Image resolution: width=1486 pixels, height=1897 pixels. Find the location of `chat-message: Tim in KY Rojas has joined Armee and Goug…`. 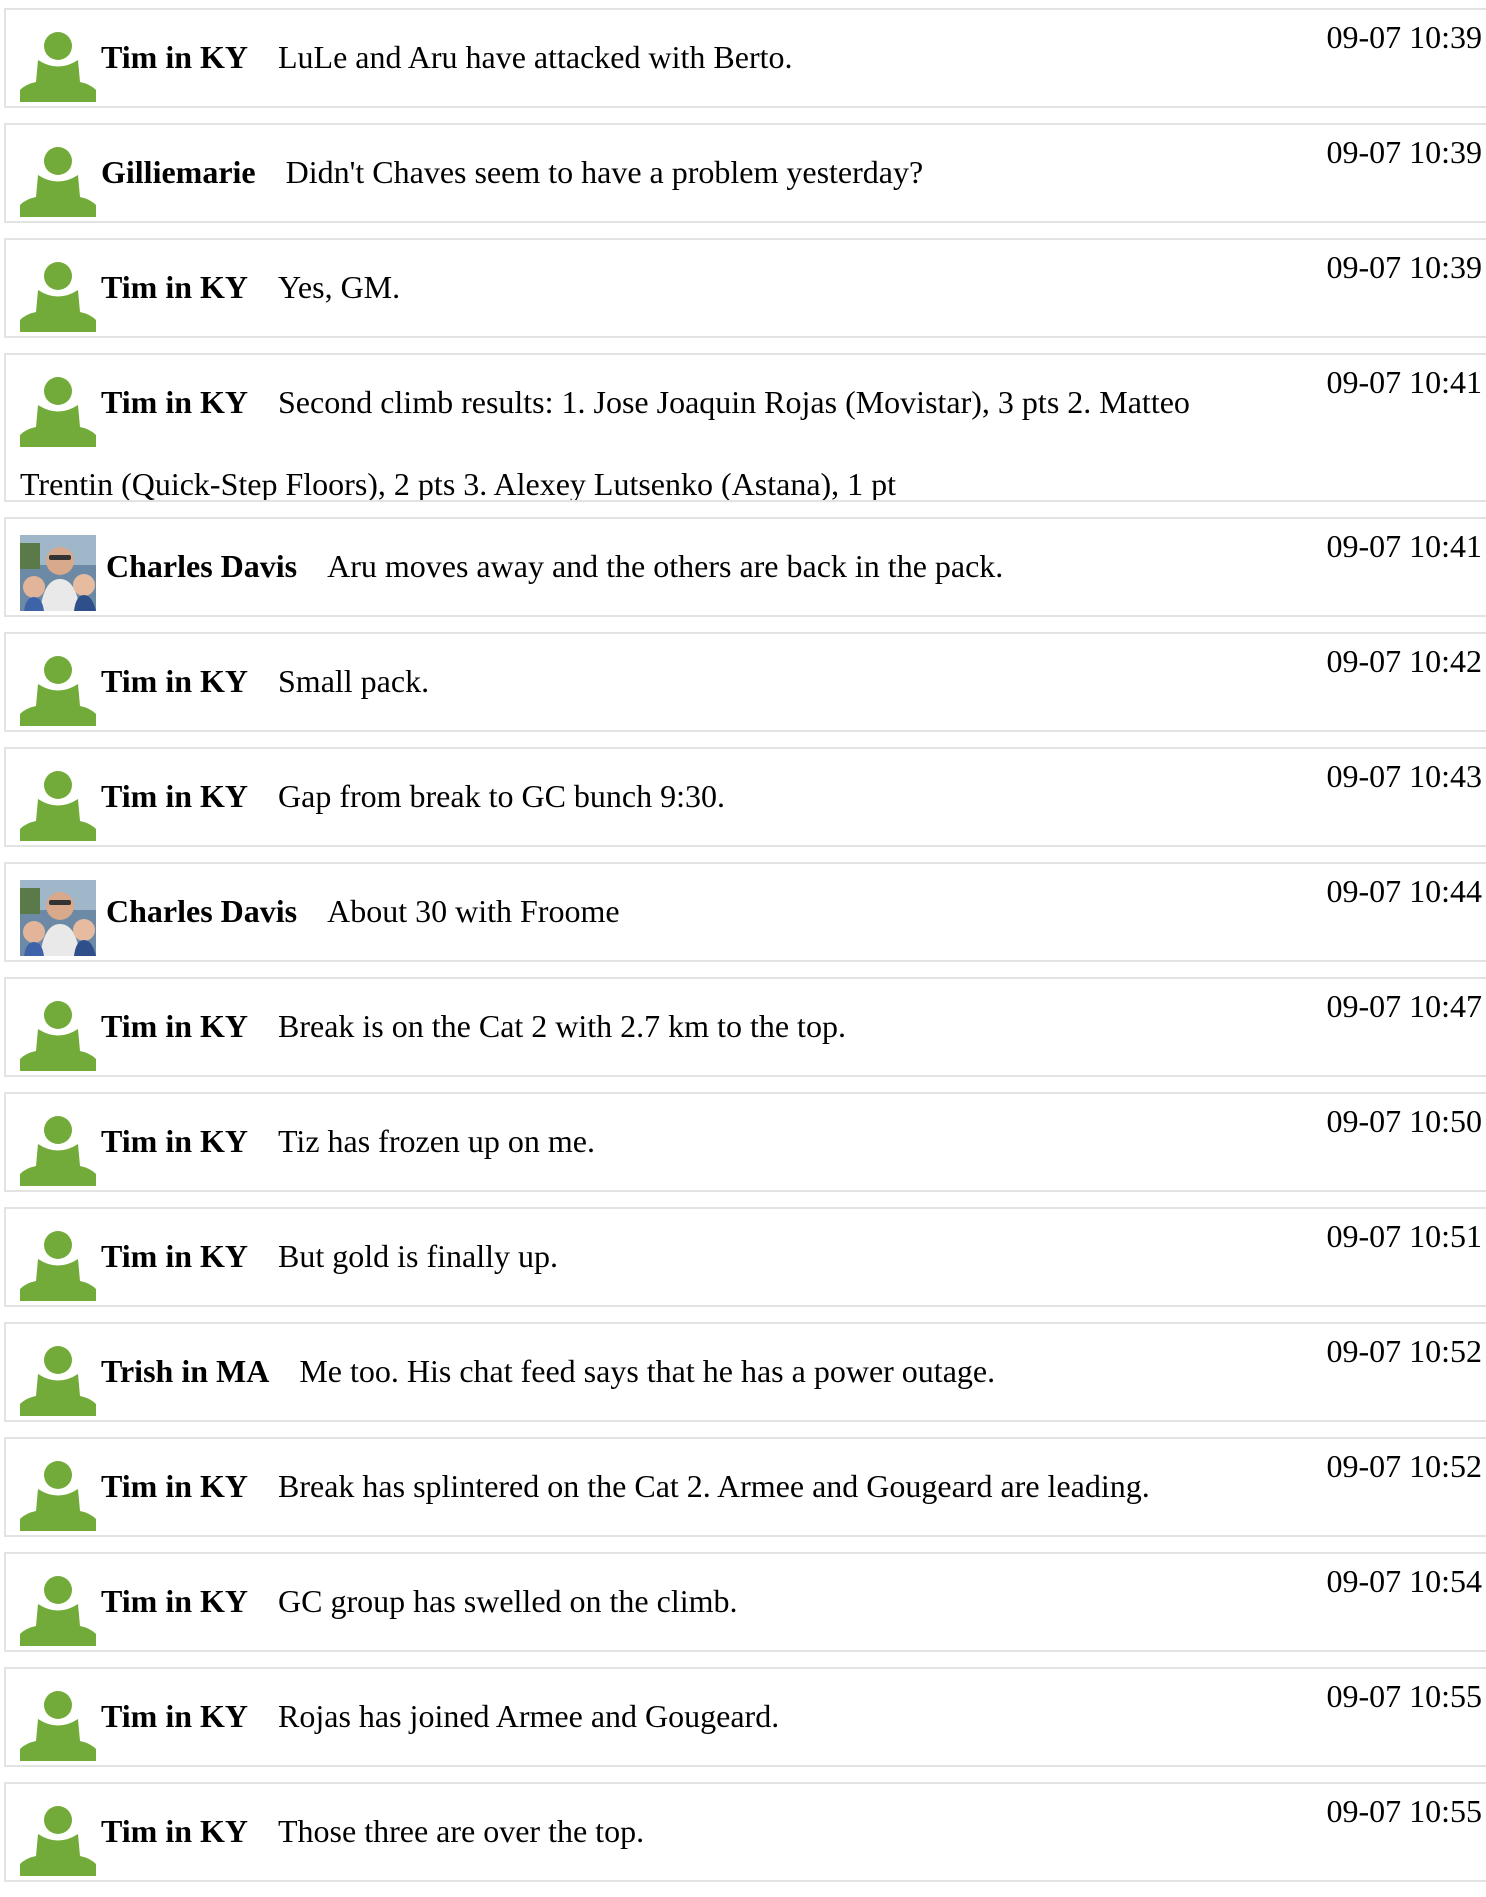

chat-message: Tim in KY Rojas has joined Armee and Goug… is located at coordinates (745, 1717).